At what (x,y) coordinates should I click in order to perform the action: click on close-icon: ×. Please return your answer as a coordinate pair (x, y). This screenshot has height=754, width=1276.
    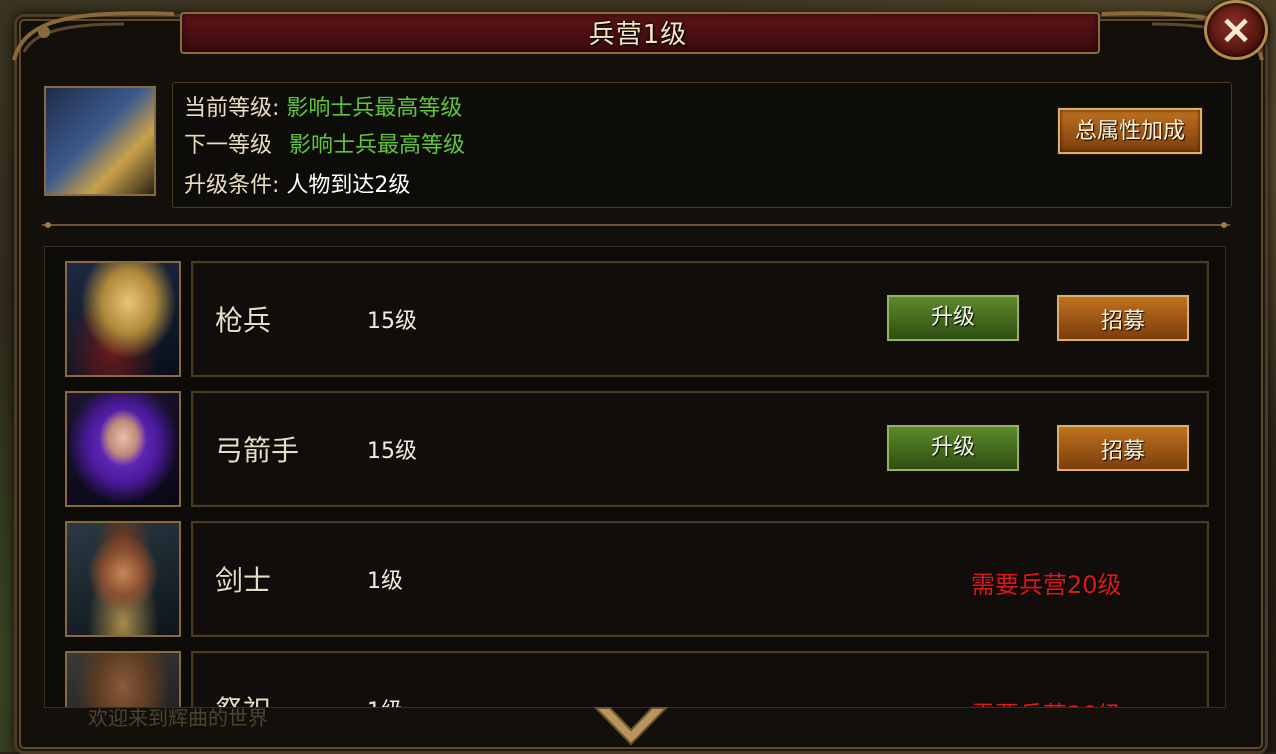
    Looking at the image, I should click on (1236, 30).